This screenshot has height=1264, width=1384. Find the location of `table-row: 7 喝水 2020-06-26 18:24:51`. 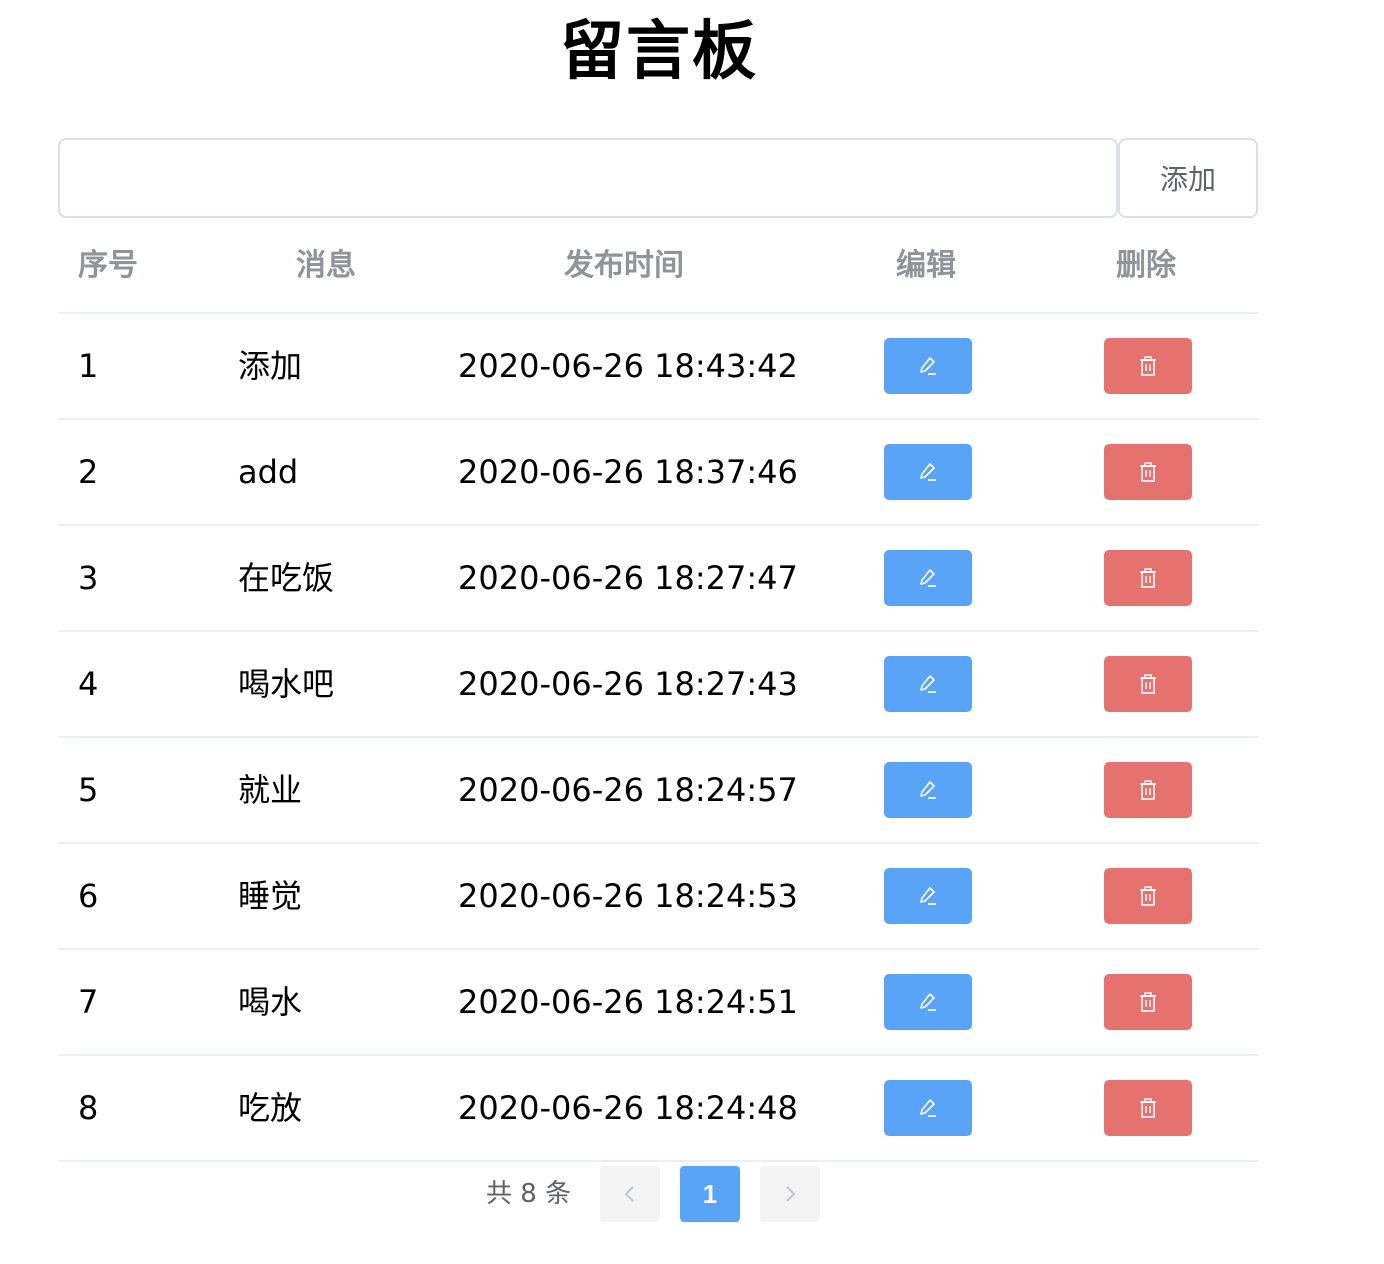

table-row: 7 喝水 2020-06-26 18:24:51 is located at coordinates (658, 1003).